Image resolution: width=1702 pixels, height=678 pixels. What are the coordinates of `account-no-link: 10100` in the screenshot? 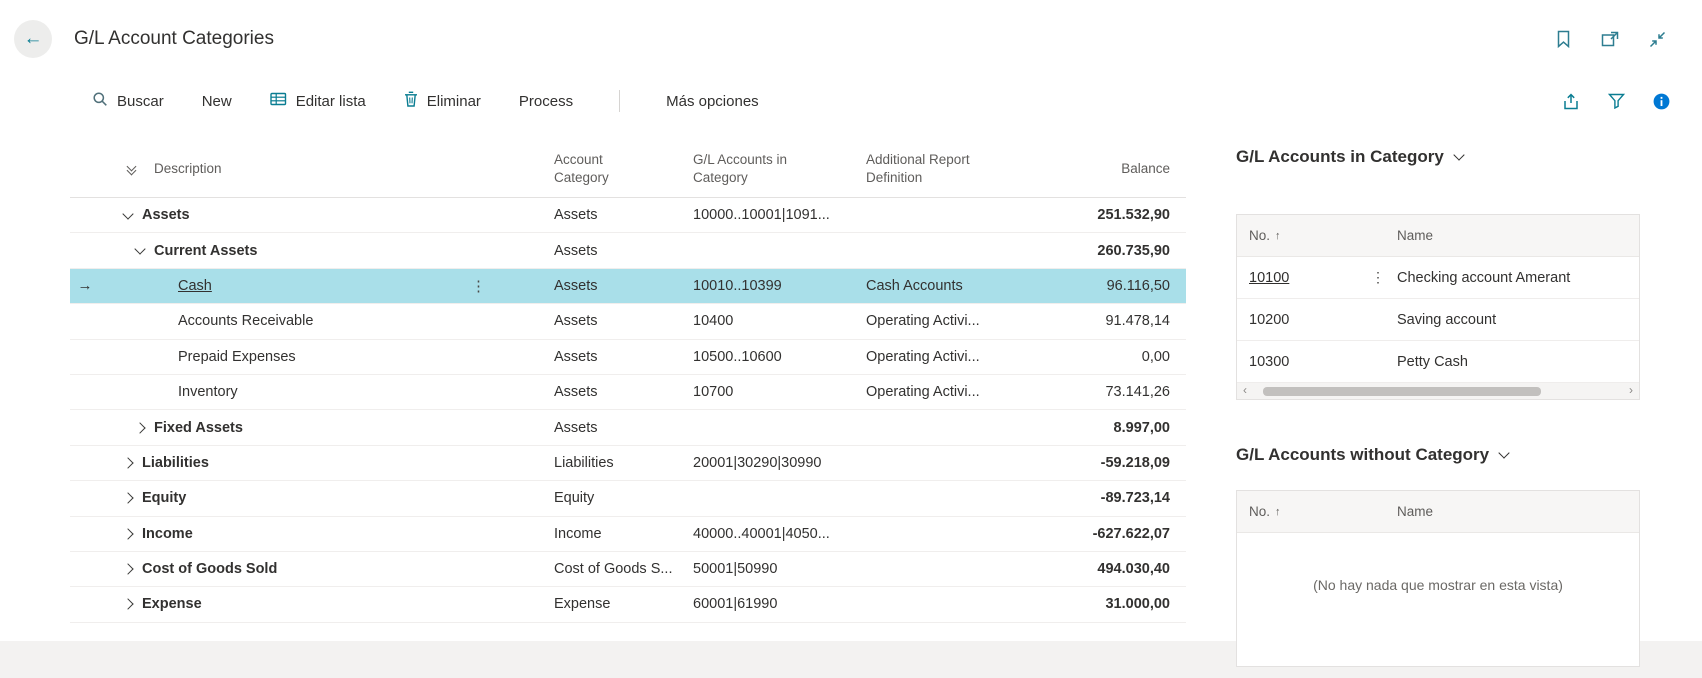 It's located at (1269, 278).